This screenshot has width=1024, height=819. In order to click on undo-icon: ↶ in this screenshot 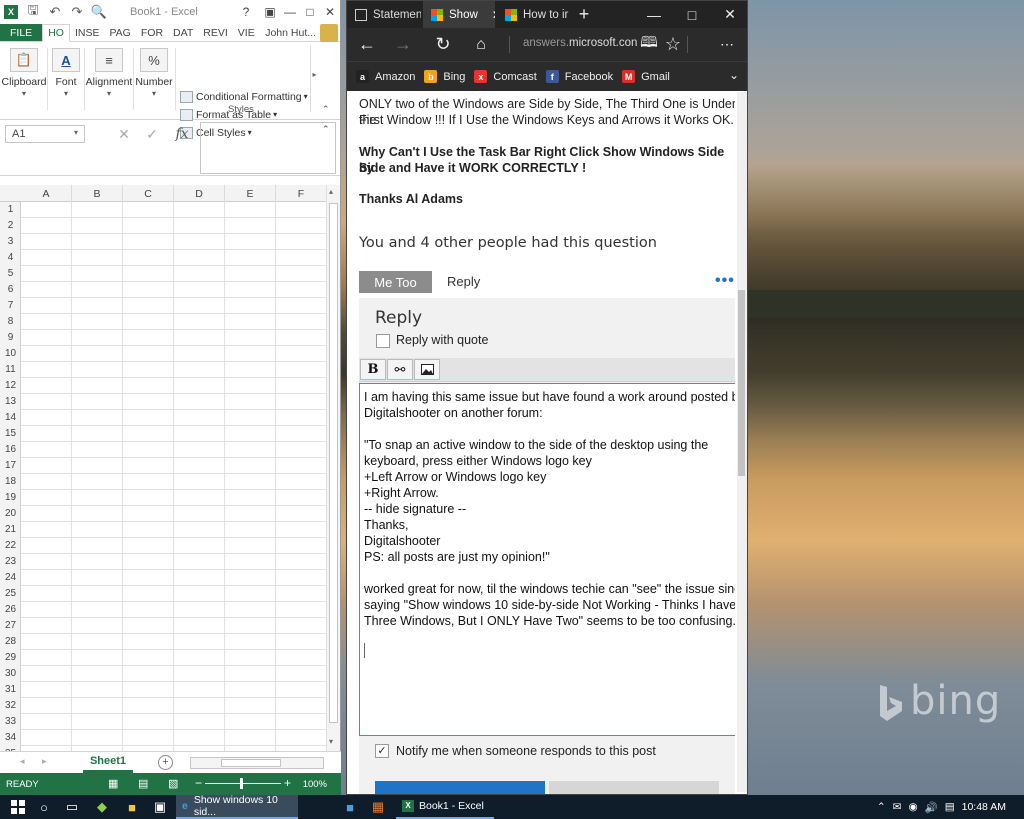, I will do `click(55, 12)`.